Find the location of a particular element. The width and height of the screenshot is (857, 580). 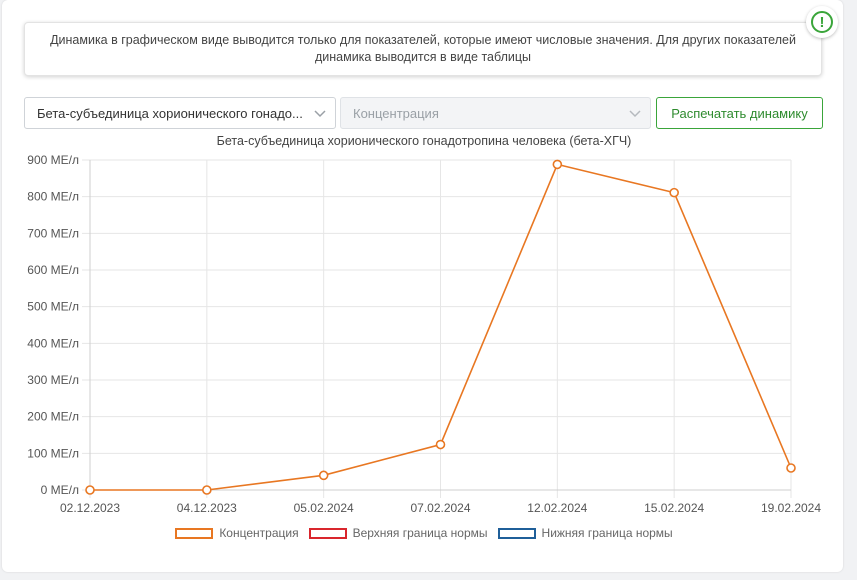

print-dynamics-button: Распечатать динамику is located at coordinates (739, 113).